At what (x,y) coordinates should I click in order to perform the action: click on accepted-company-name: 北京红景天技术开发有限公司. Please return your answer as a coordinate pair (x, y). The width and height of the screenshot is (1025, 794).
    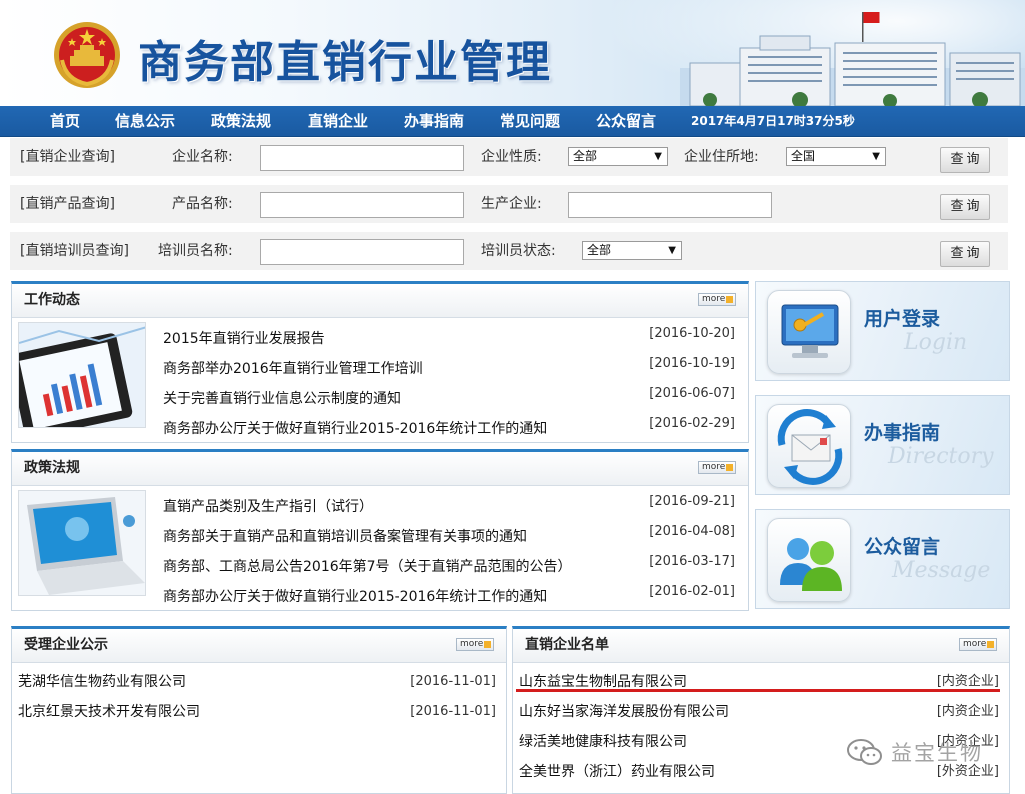
    Looking at the image, I should click on (109, 712).